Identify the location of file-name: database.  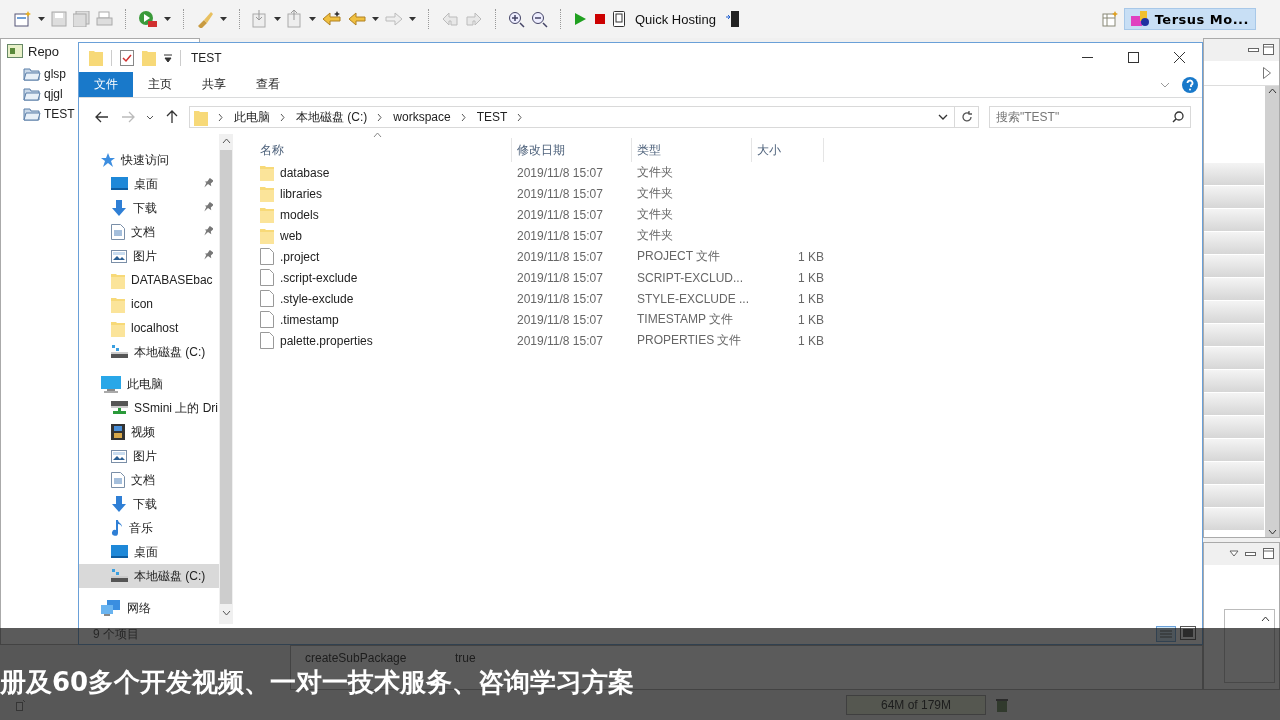
(305, 172).